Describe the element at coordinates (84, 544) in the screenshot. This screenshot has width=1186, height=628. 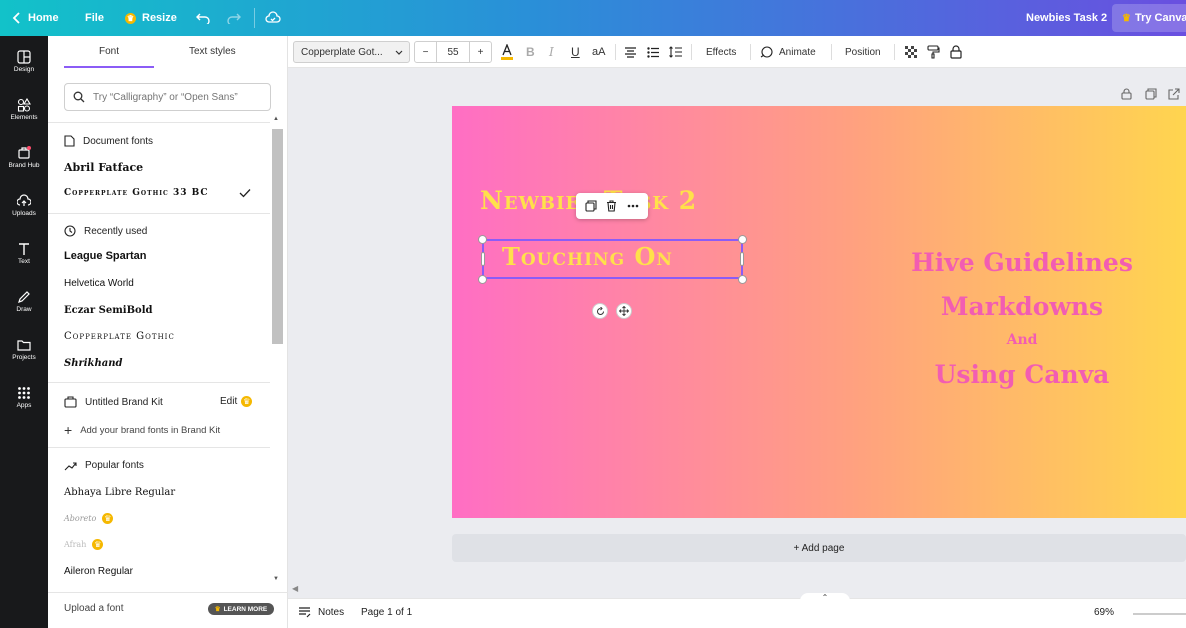
I see `font-option-afrah: Afrah ♛` at that location.